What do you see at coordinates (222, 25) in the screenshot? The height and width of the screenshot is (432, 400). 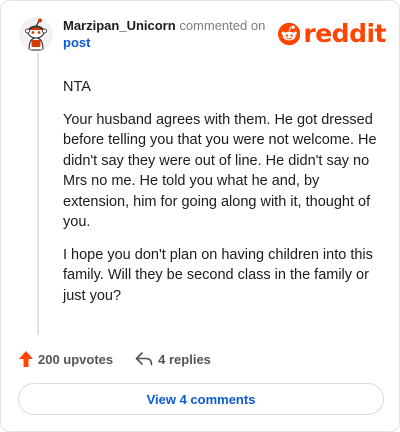 I see `commented-on-text: commented on` at bounding box center [222, 25].